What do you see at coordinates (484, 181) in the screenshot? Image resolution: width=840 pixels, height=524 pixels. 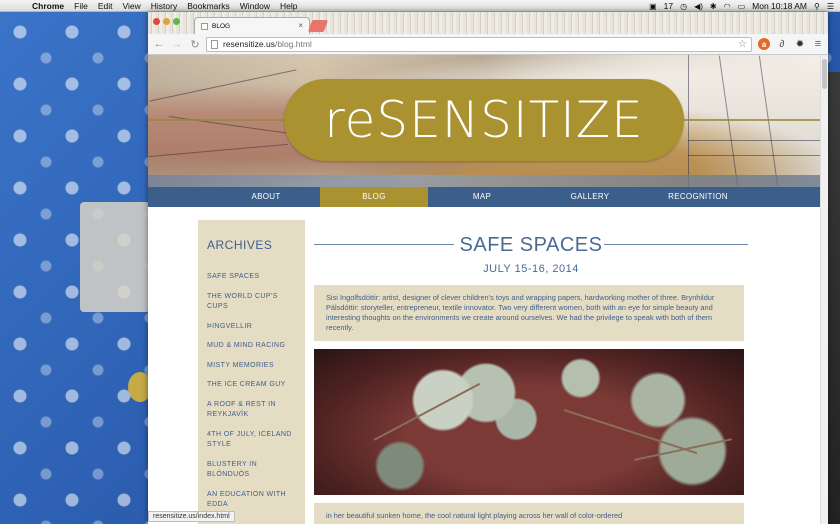 I see `header-bottom-strip` at bounding box center [484, 181].